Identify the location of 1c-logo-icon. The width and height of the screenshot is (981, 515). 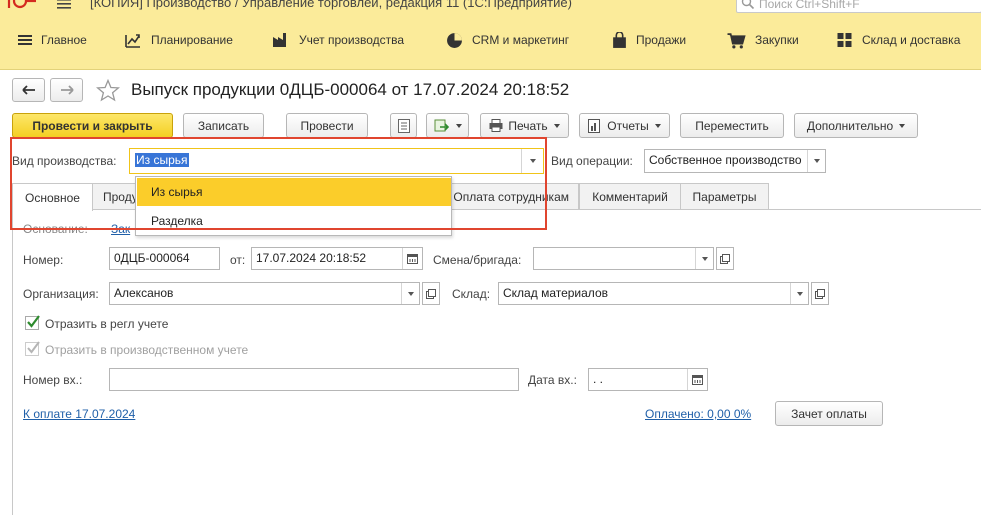
(21, 4).